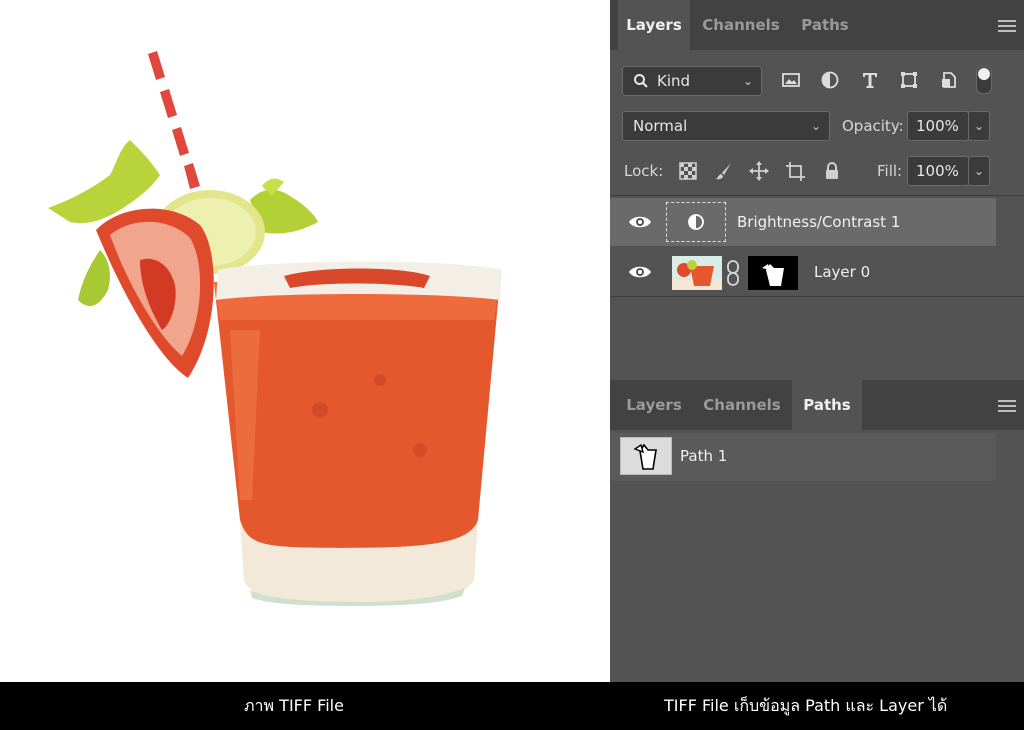 This screenshot has height=730, width=1024. Describe the element at coordinates (641, 81) in the screenshot. I see `search-icon` at that location.